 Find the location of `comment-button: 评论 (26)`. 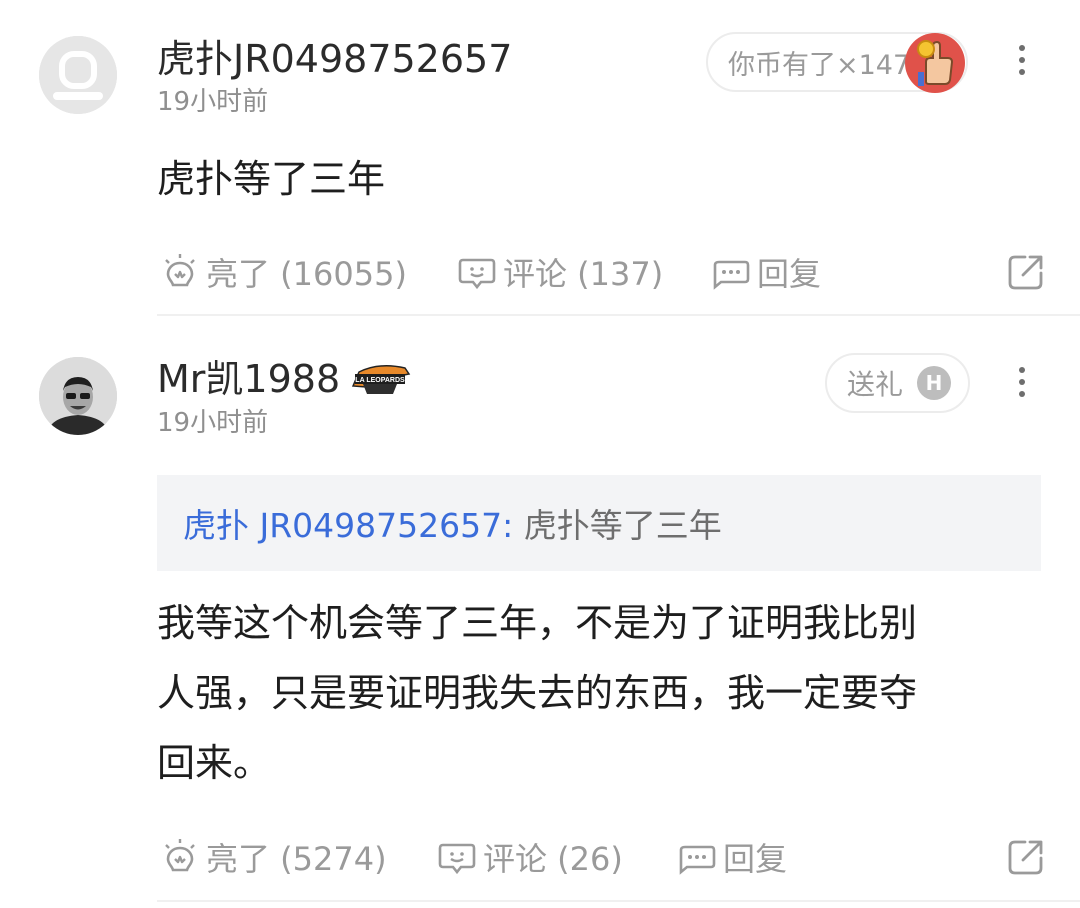

comment-button: 评论 (26) is located at coordinates (530, 857).